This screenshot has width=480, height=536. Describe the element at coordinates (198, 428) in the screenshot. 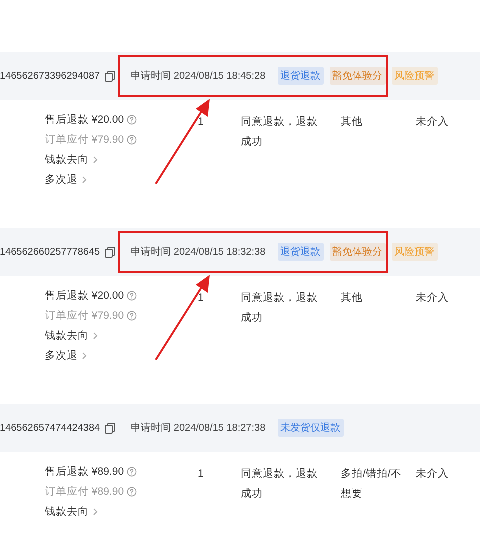

I see `apply-time: 申请时间 2024/08/15 18:27:38` at that location.